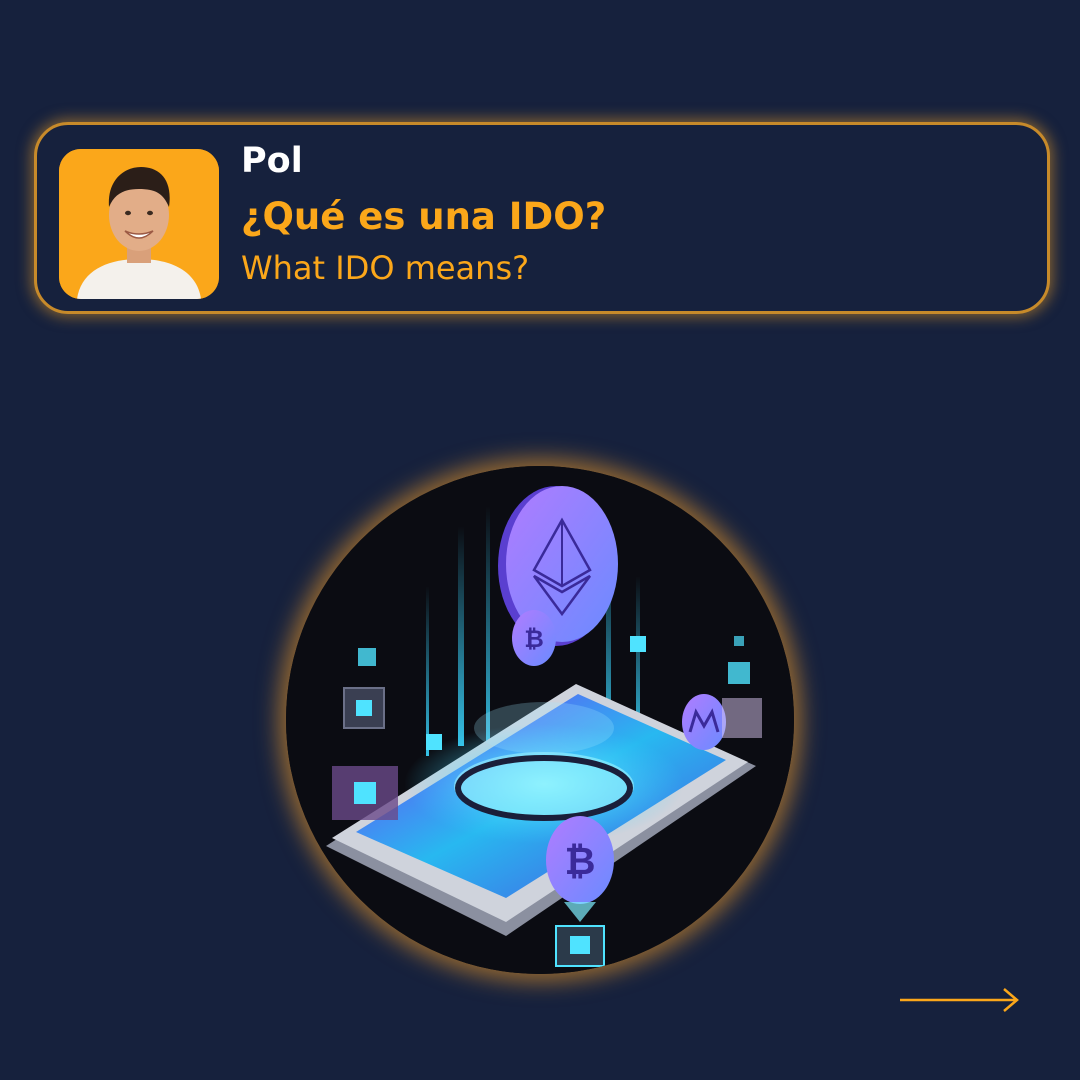 The height and width of the screenshot is (1080, 1080). I want to click on person-photo-icon, so click(139, 224).